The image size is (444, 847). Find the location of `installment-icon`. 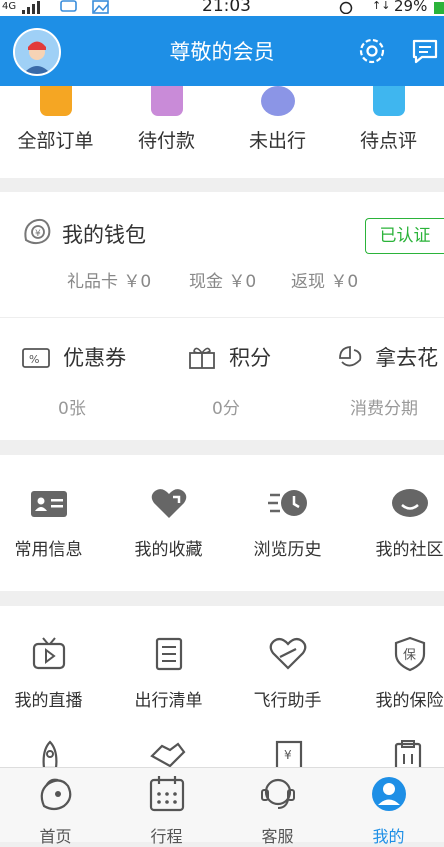

installment-icon is located at coordinates (350, 359).